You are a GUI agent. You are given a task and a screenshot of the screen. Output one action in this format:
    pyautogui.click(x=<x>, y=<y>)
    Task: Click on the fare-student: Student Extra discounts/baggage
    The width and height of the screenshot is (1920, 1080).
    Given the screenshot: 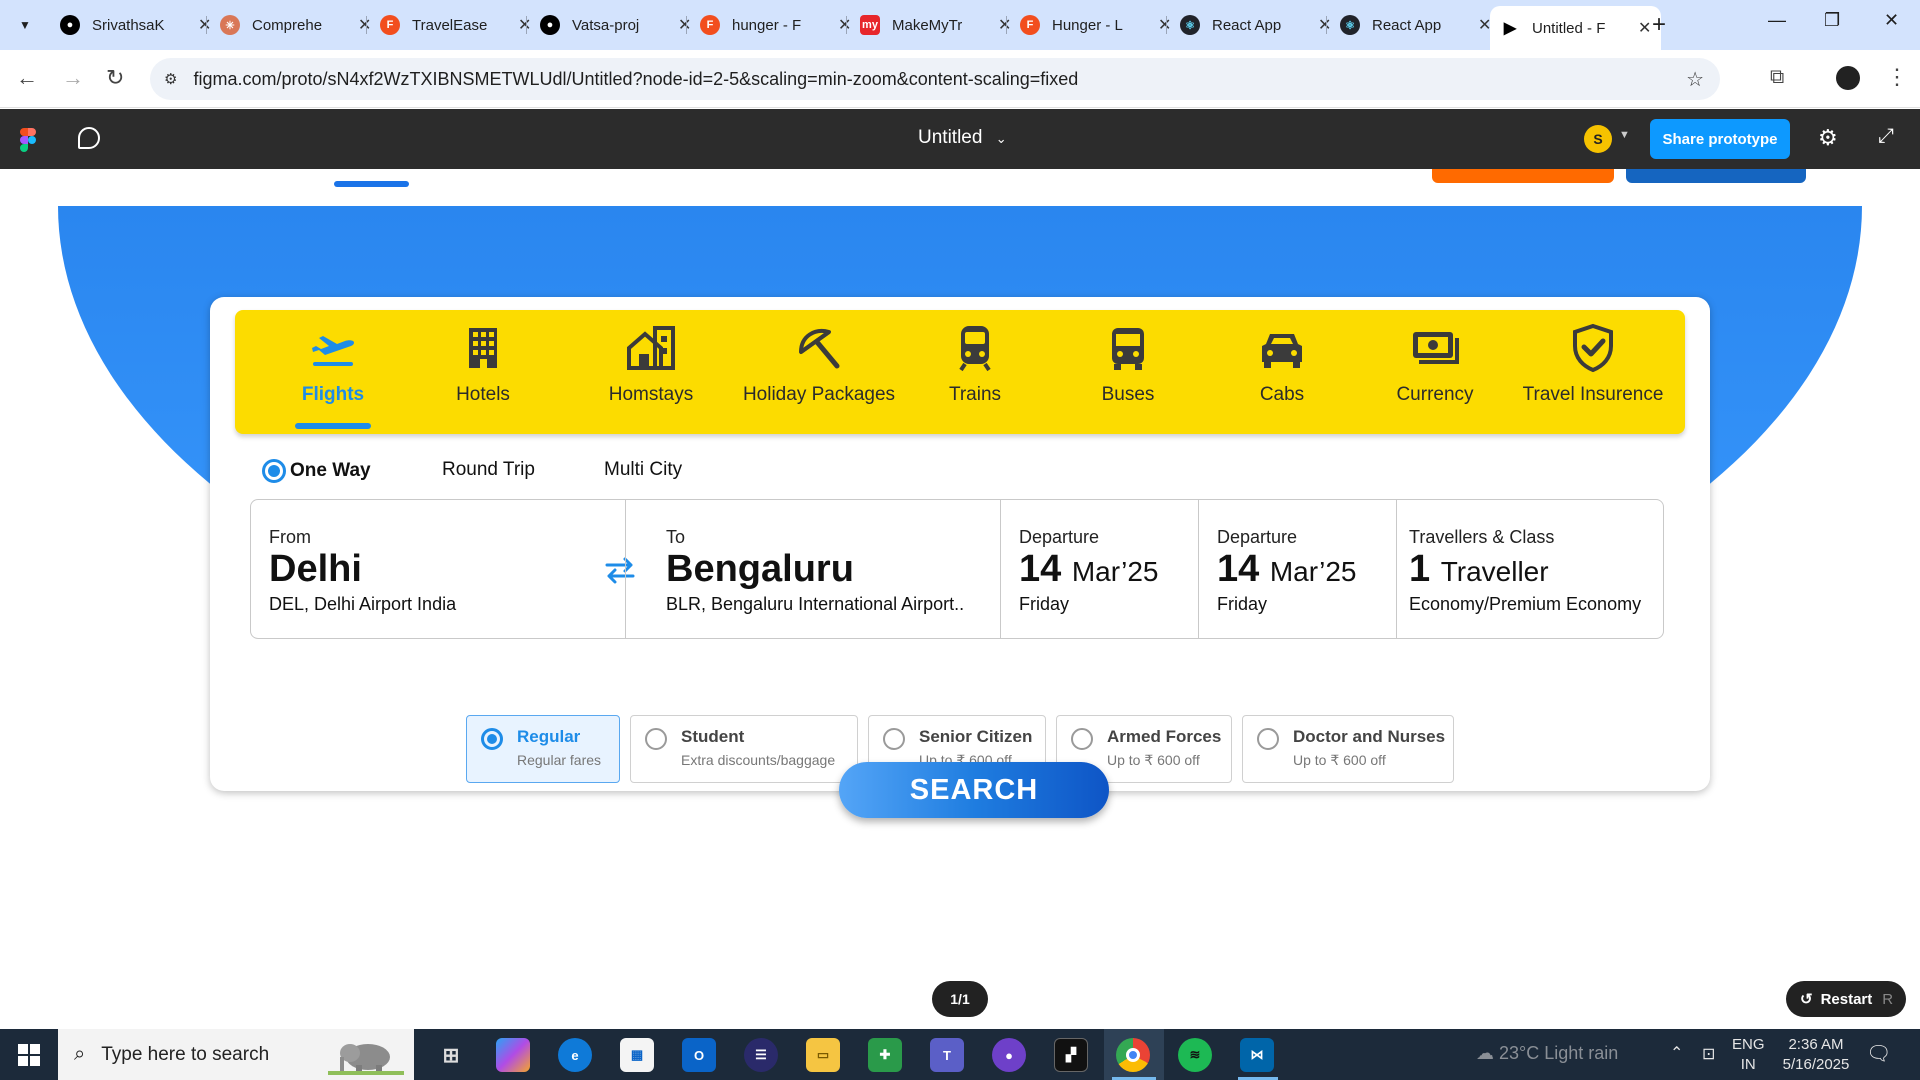 What is the action you would take?
    pyautogui.click(x=744, y=749)
    